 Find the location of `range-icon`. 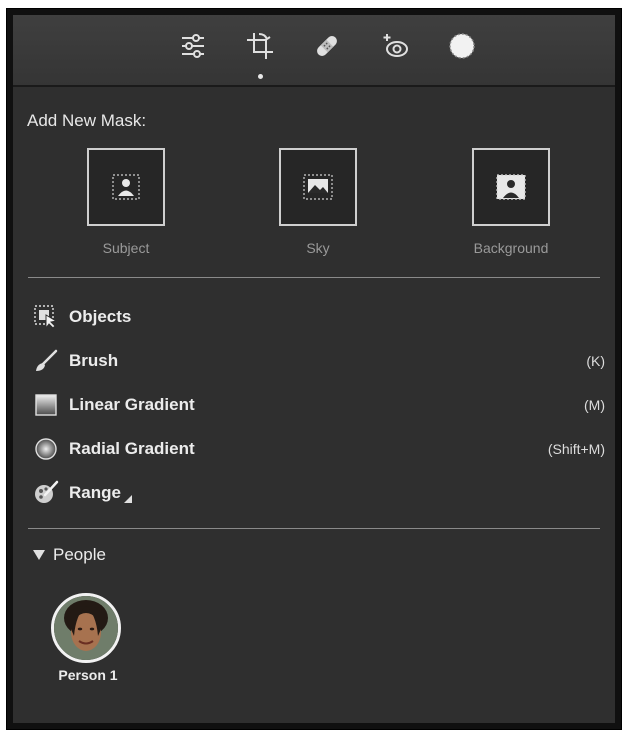

range-icon is located at coordinates (46, 493).